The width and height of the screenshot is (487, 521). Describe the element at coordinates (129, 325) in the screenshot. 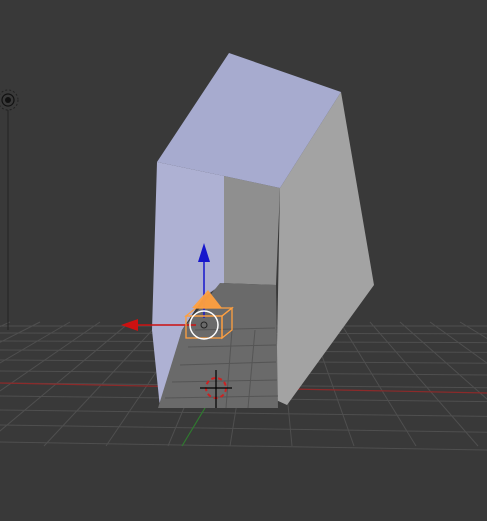

I see `x-axis-arrow-icon` at that location.